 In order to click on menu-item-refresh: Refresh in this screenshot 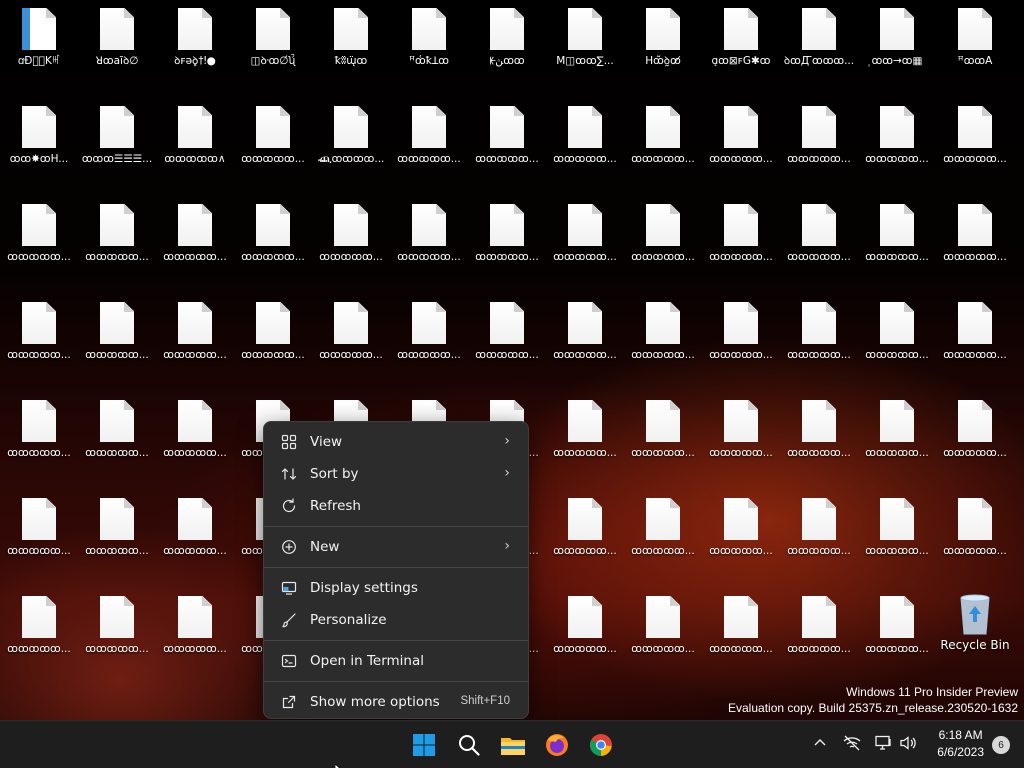, I will do `click(396, 506)`.